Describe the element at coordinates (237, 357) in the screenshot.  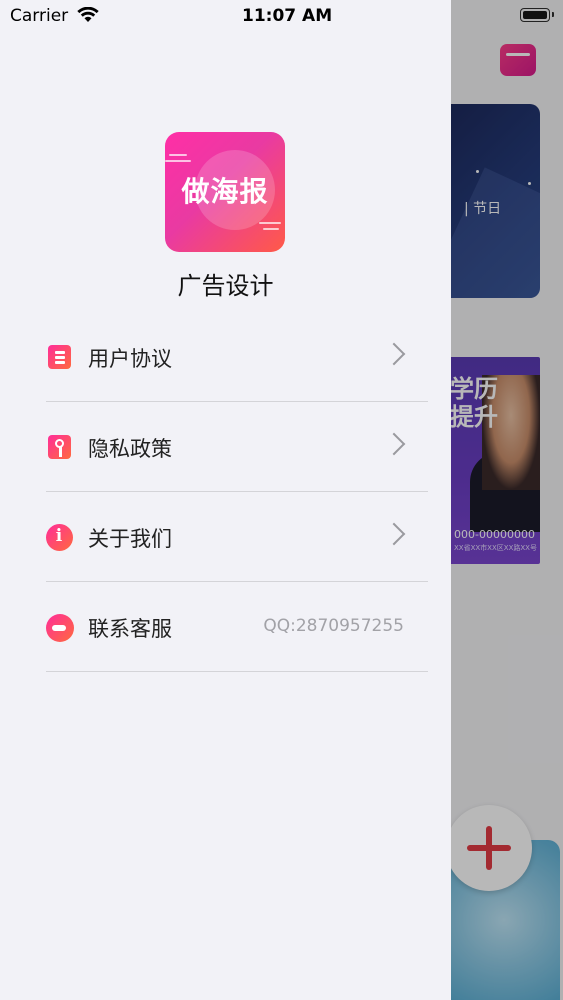
I see `menu-item-user-agreement: 用户协议` at that location.